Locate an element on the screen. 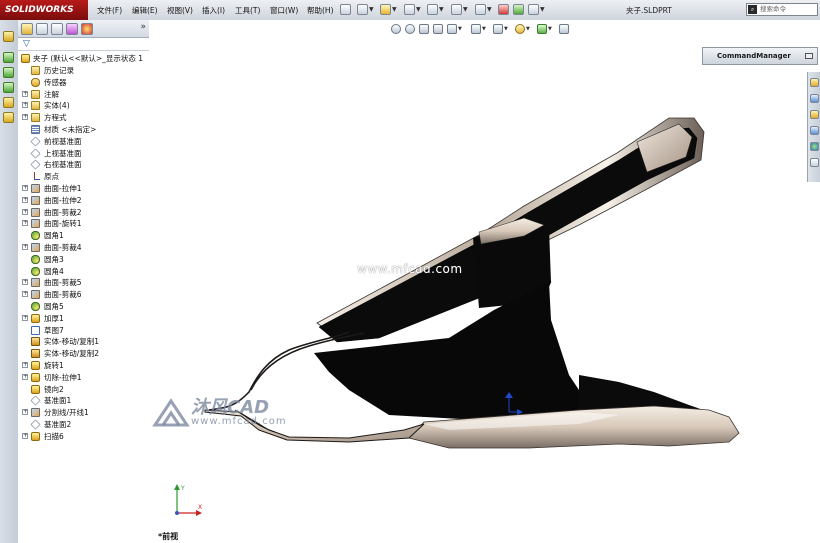 The height and width of the screenshot is (543, 820). watermark-url: www.mfcad.com is located at coordinates (239, 421).